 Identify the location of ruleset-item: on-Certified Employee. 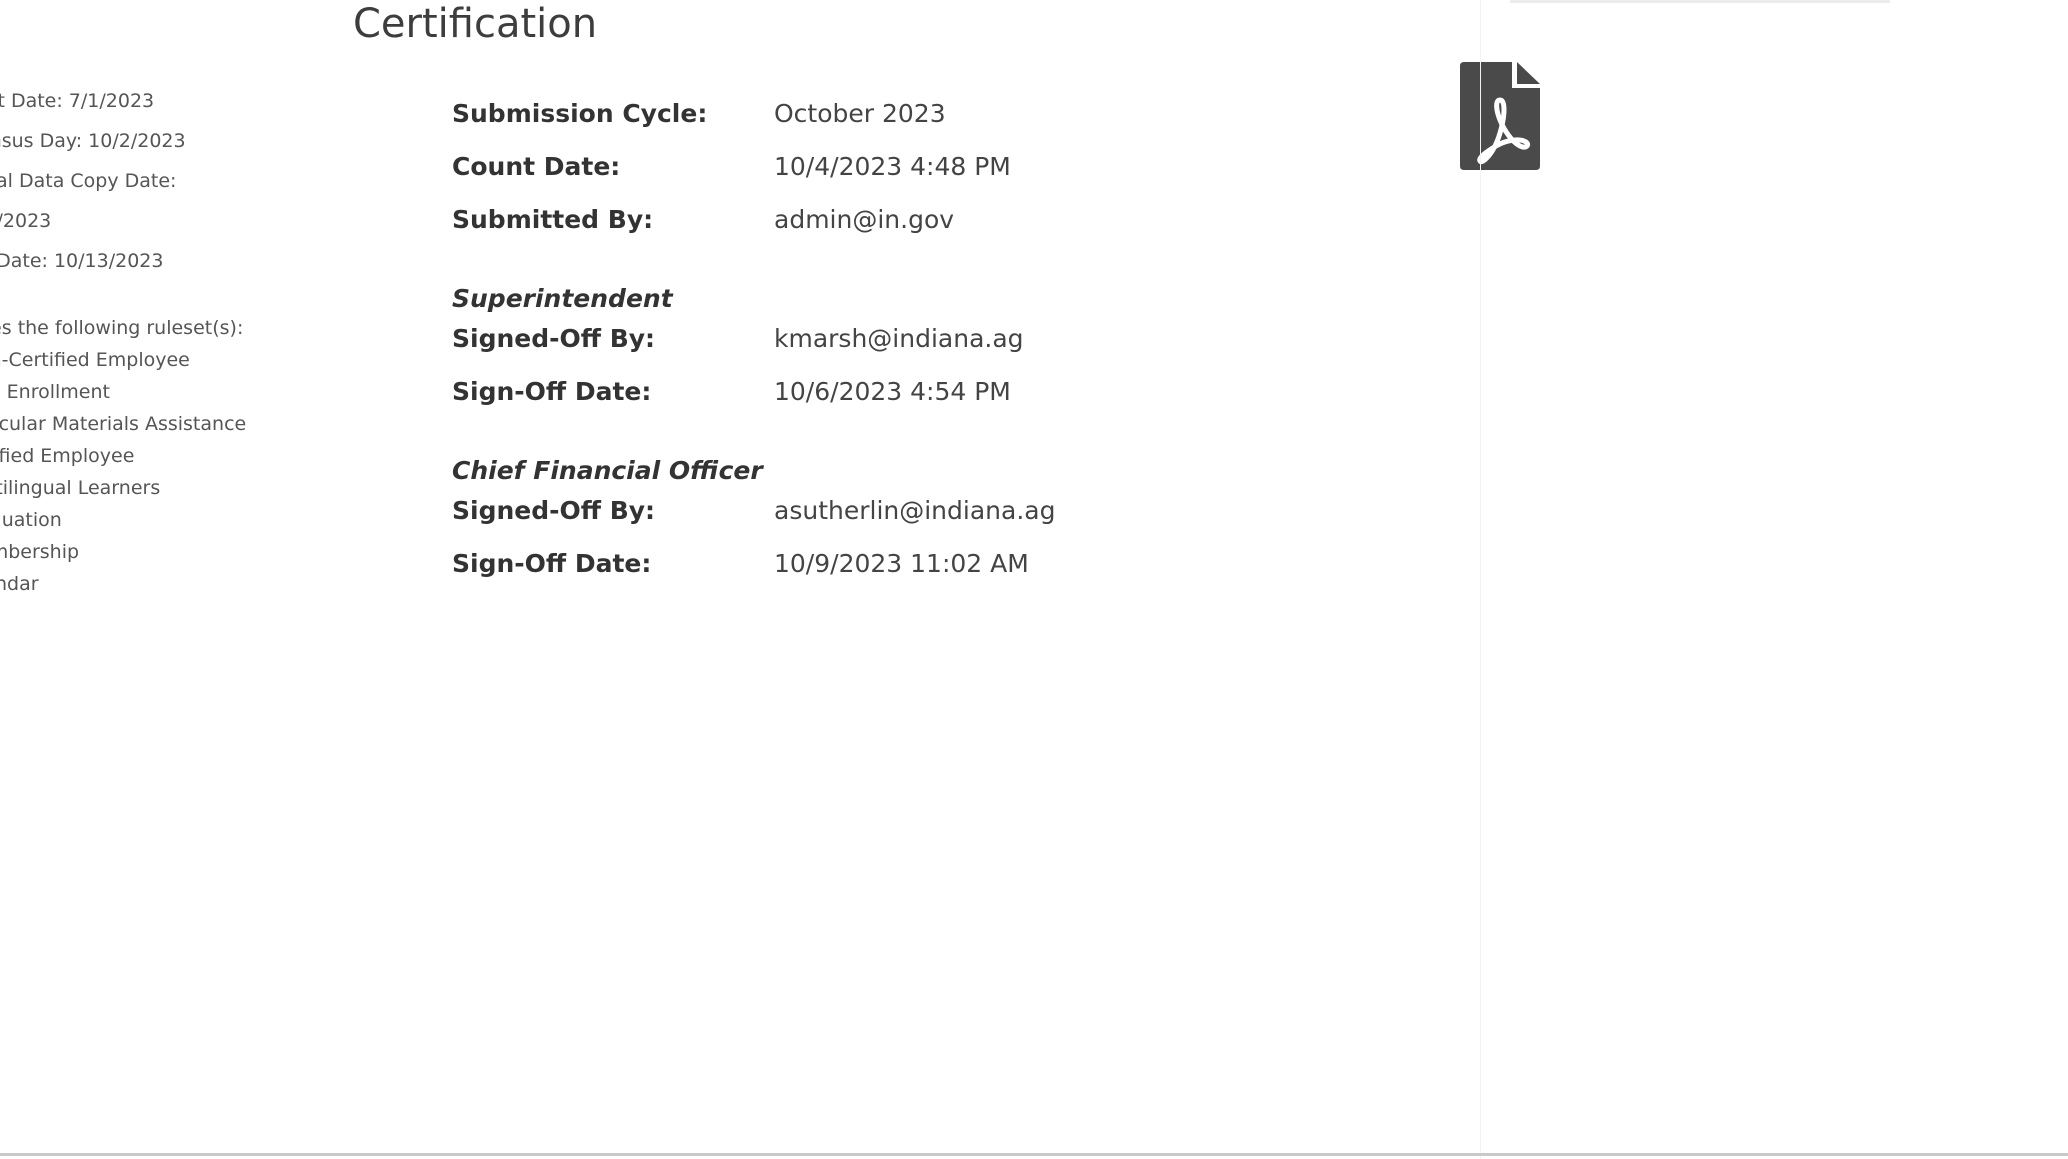
(95, 360).